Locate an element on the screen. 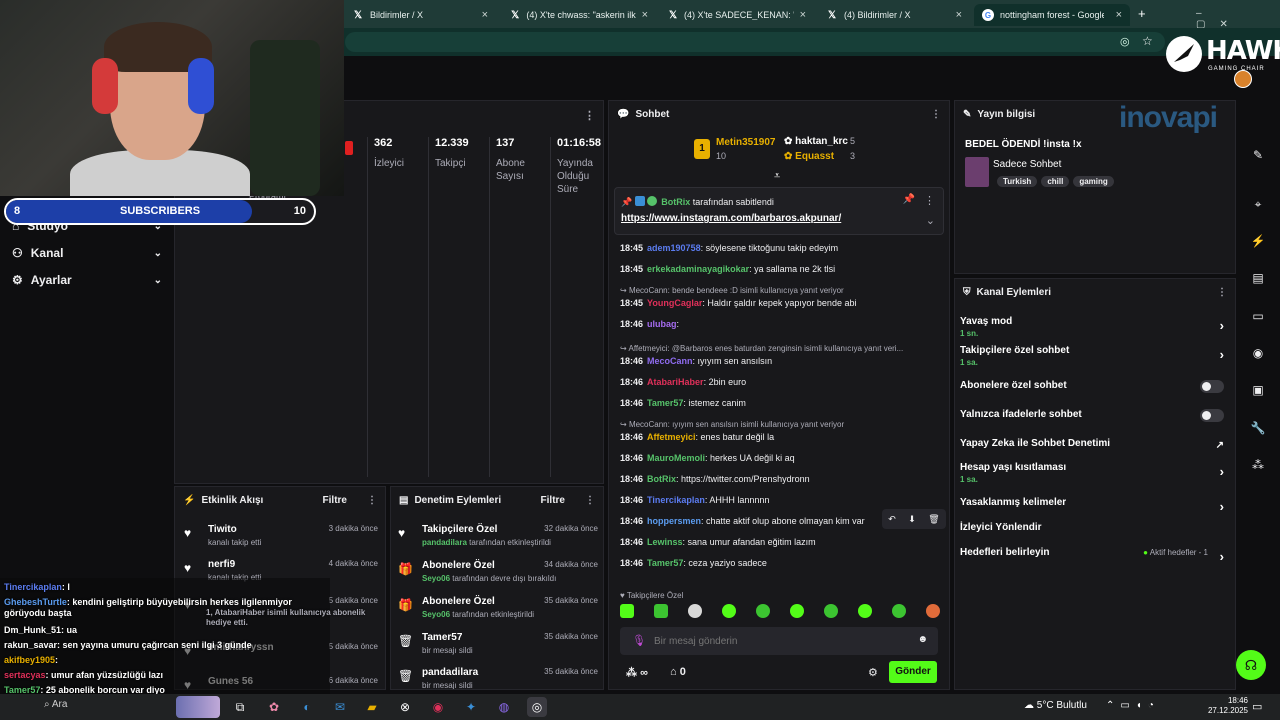 This screenshot has width=1280, height=720. action-slow-mode: Yavaş mod 1 sn. › is located at coordinates (1094, 330).